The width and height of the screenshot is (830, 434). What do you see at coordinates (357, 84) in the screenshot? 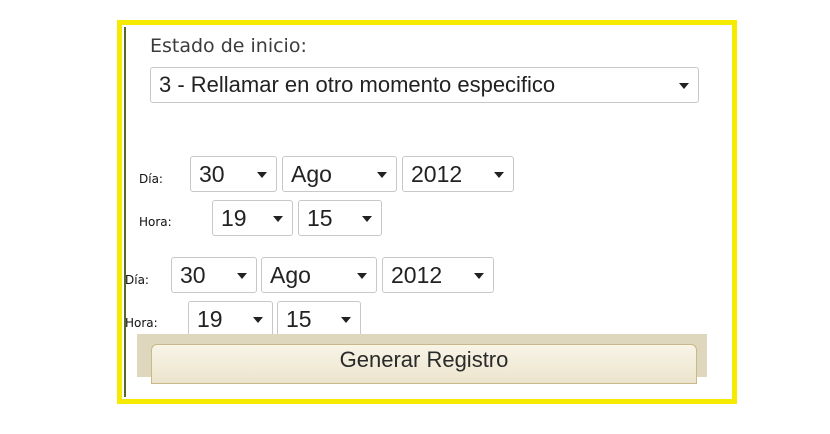
I see `estado-inicio-value: 3 - Rellamar en otro momento especifico` at bounding box center [357, 84].